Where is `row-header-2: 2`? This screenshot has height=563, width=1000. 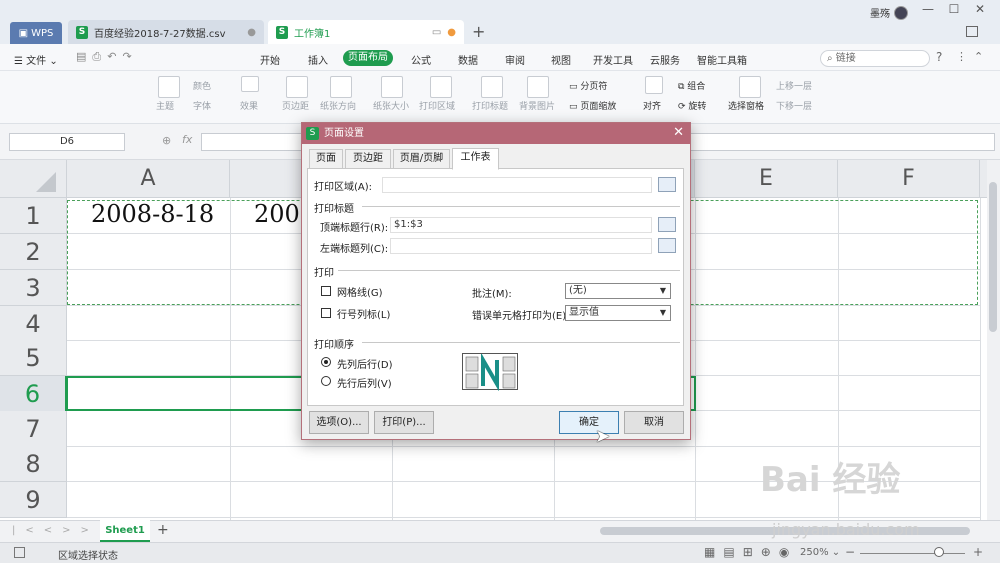 row-header-2: 2 is located at coordinates (33, 252).